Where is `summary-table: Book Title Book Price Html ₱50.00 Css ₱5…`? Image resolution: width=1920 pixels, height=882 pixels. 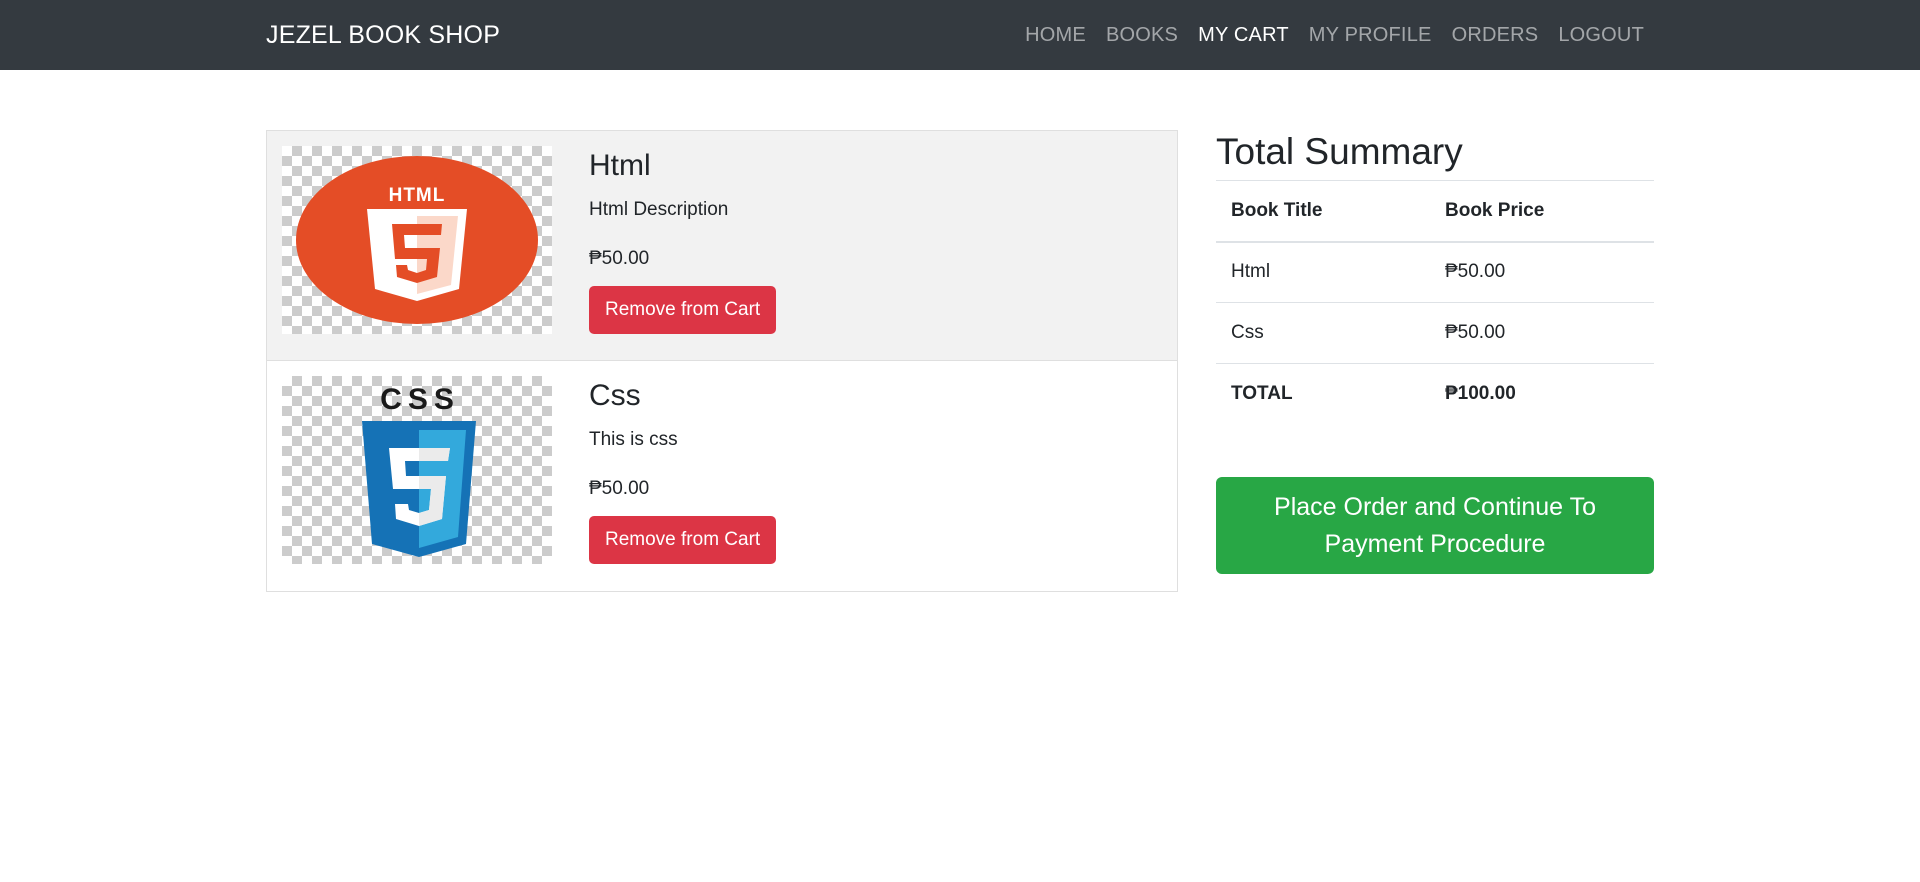 summary-table: Book Title Book Price Html ₱50.00 Css ₱5… is located at coordinates (1435, 302).